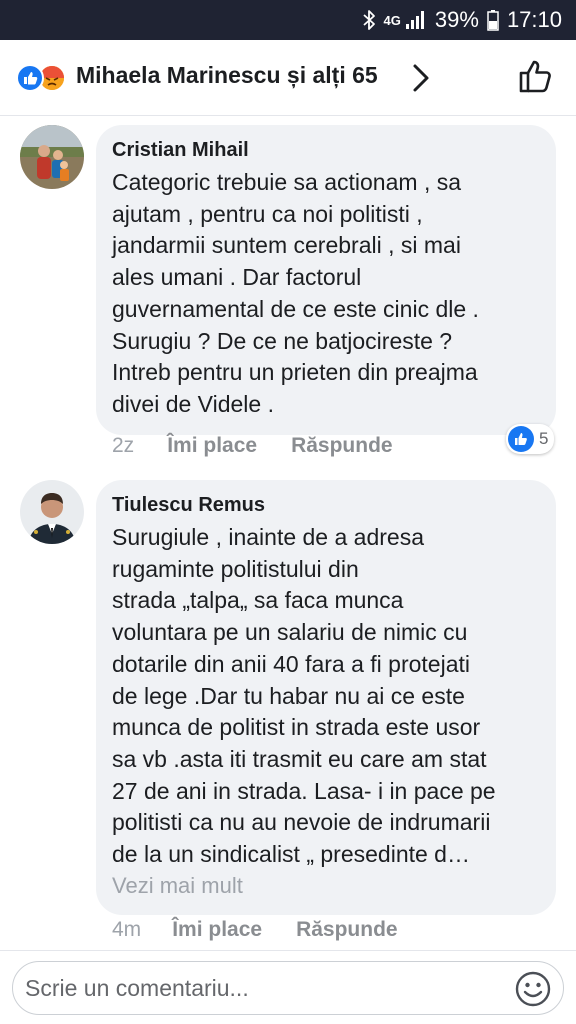 This screenshot has height=1024, width=576. I want to click on comment-input-box, so click(288, 988).